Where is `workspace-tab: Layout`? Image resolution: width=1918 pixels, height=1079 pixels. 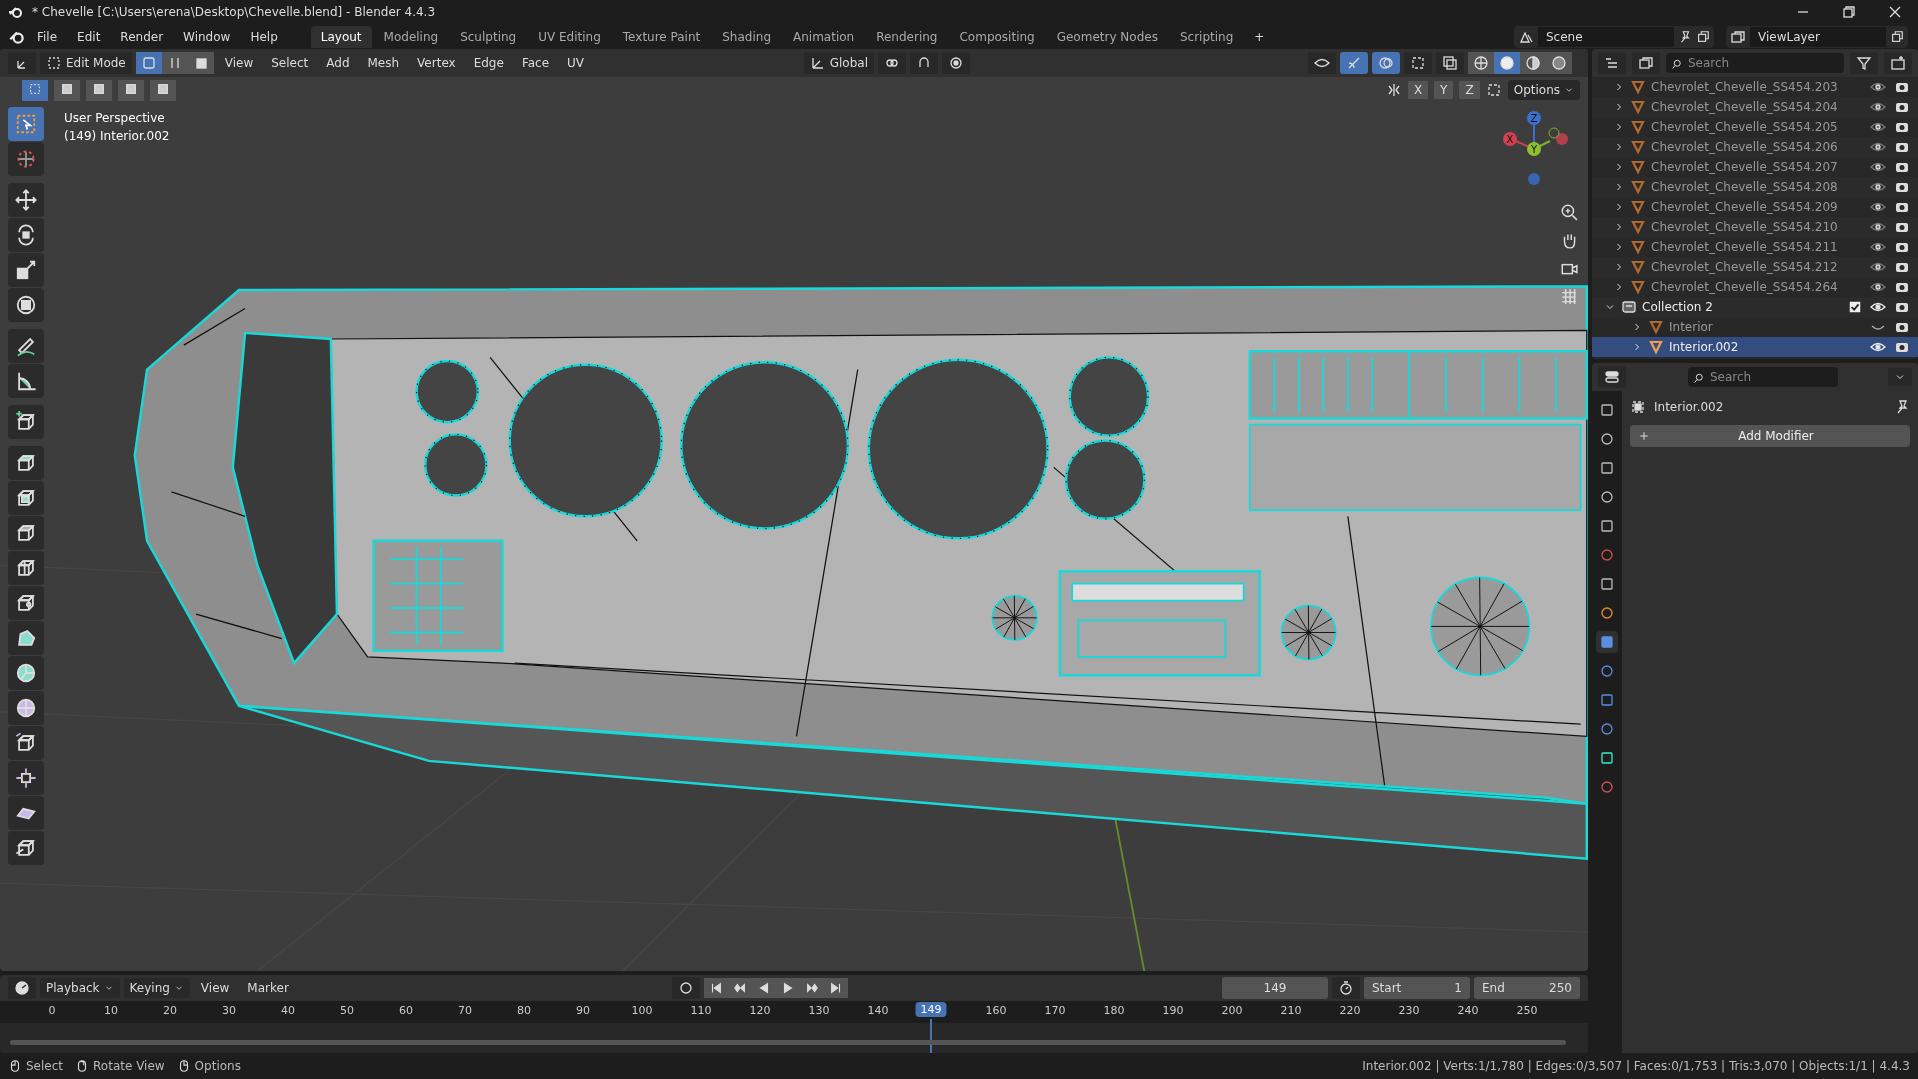
workspace-tab: Layout is located at coordinates (341, 36).